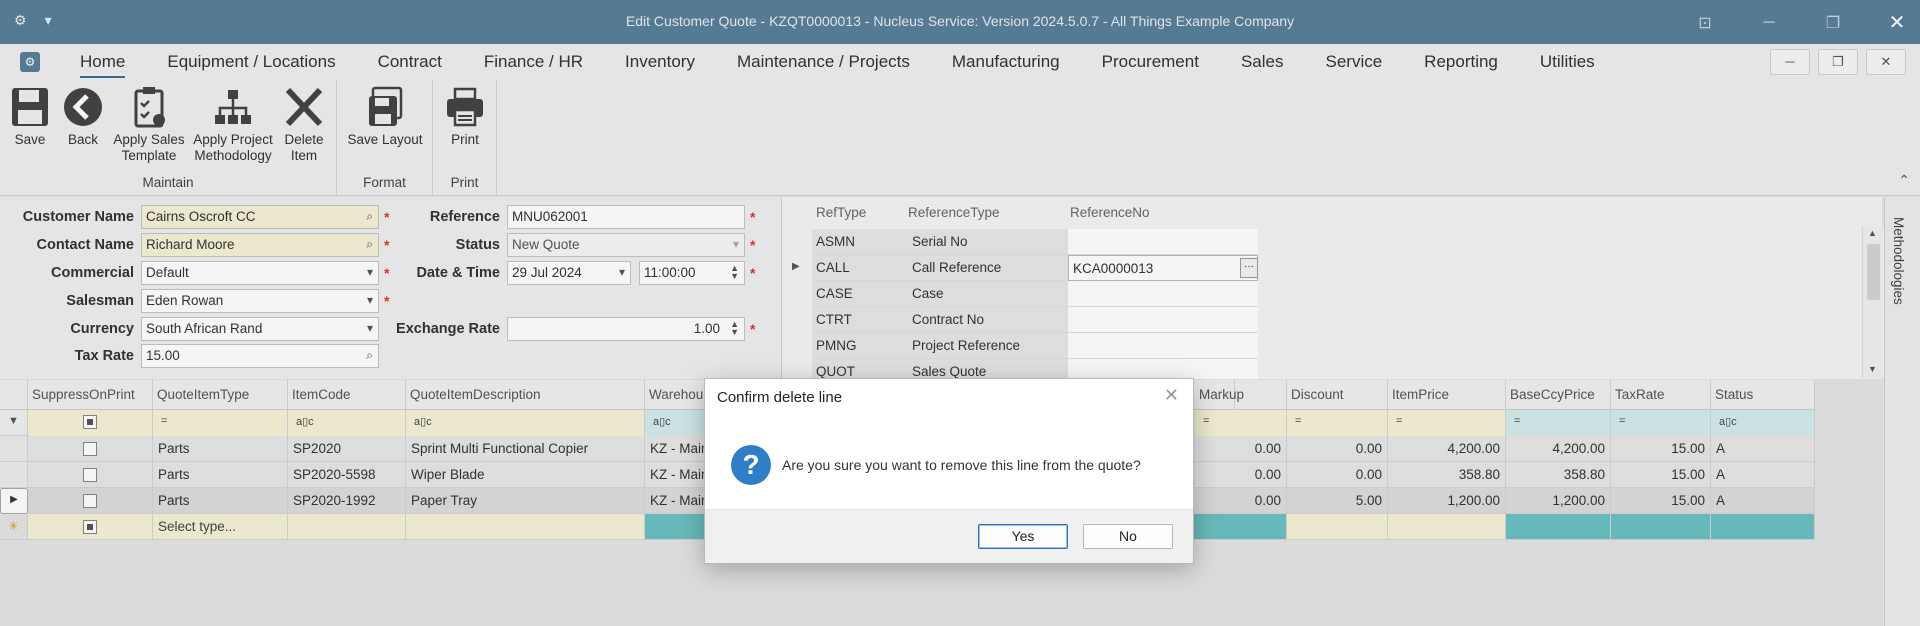  I want to click on dialog-title: Confirm delete line, so click(780, 397).